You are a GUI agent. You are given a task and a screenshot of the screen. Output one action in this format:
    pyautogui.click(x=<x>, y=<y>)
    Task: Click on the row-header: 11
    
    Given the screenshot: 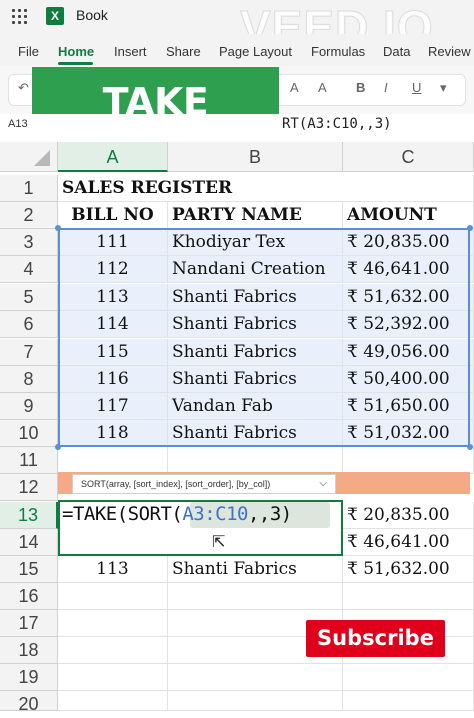 What is the action you would take?
    pyautogui.click(x=29, y=460)
    